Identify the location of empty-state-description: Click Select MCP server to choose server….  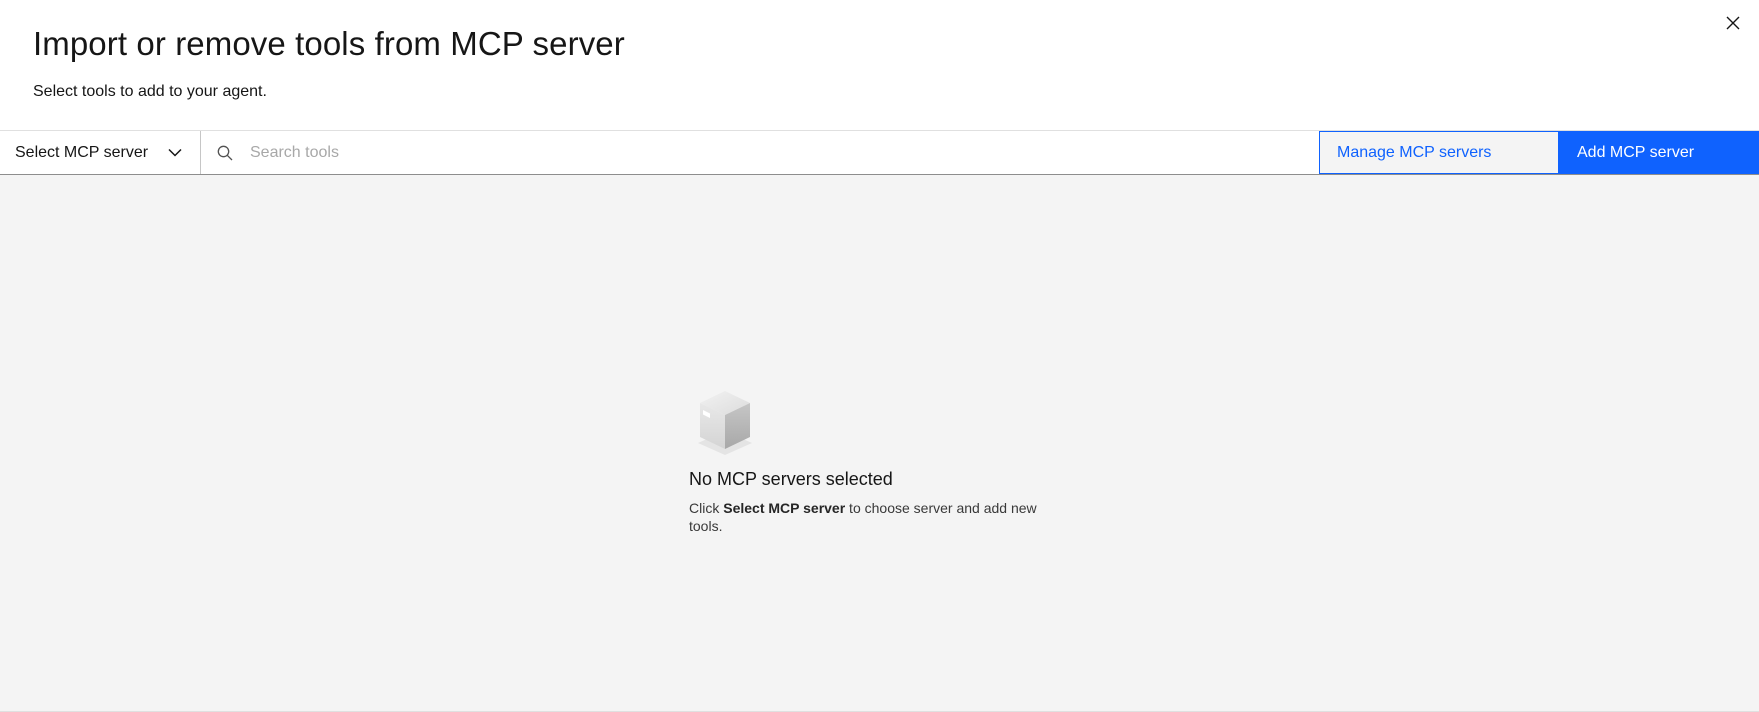
(869, 517).